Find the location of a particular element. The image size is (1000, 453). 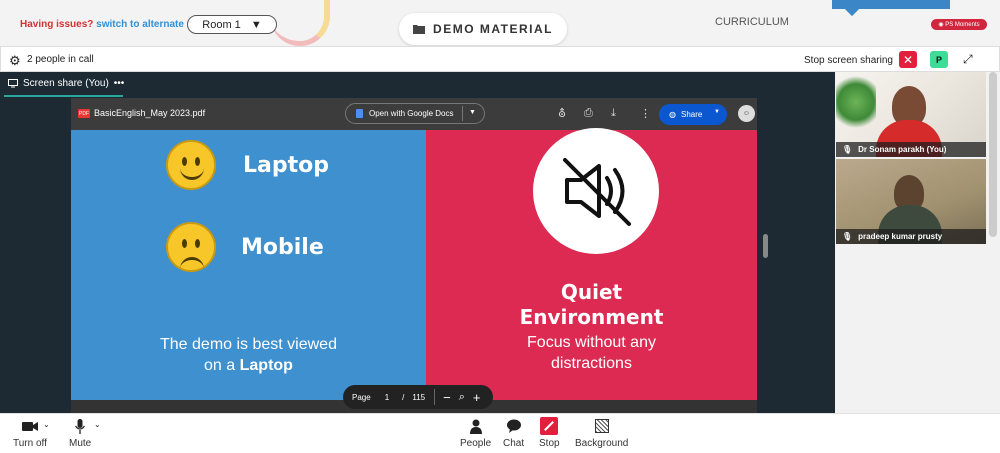

google-docs-icon is located at coordinates (359, 113).